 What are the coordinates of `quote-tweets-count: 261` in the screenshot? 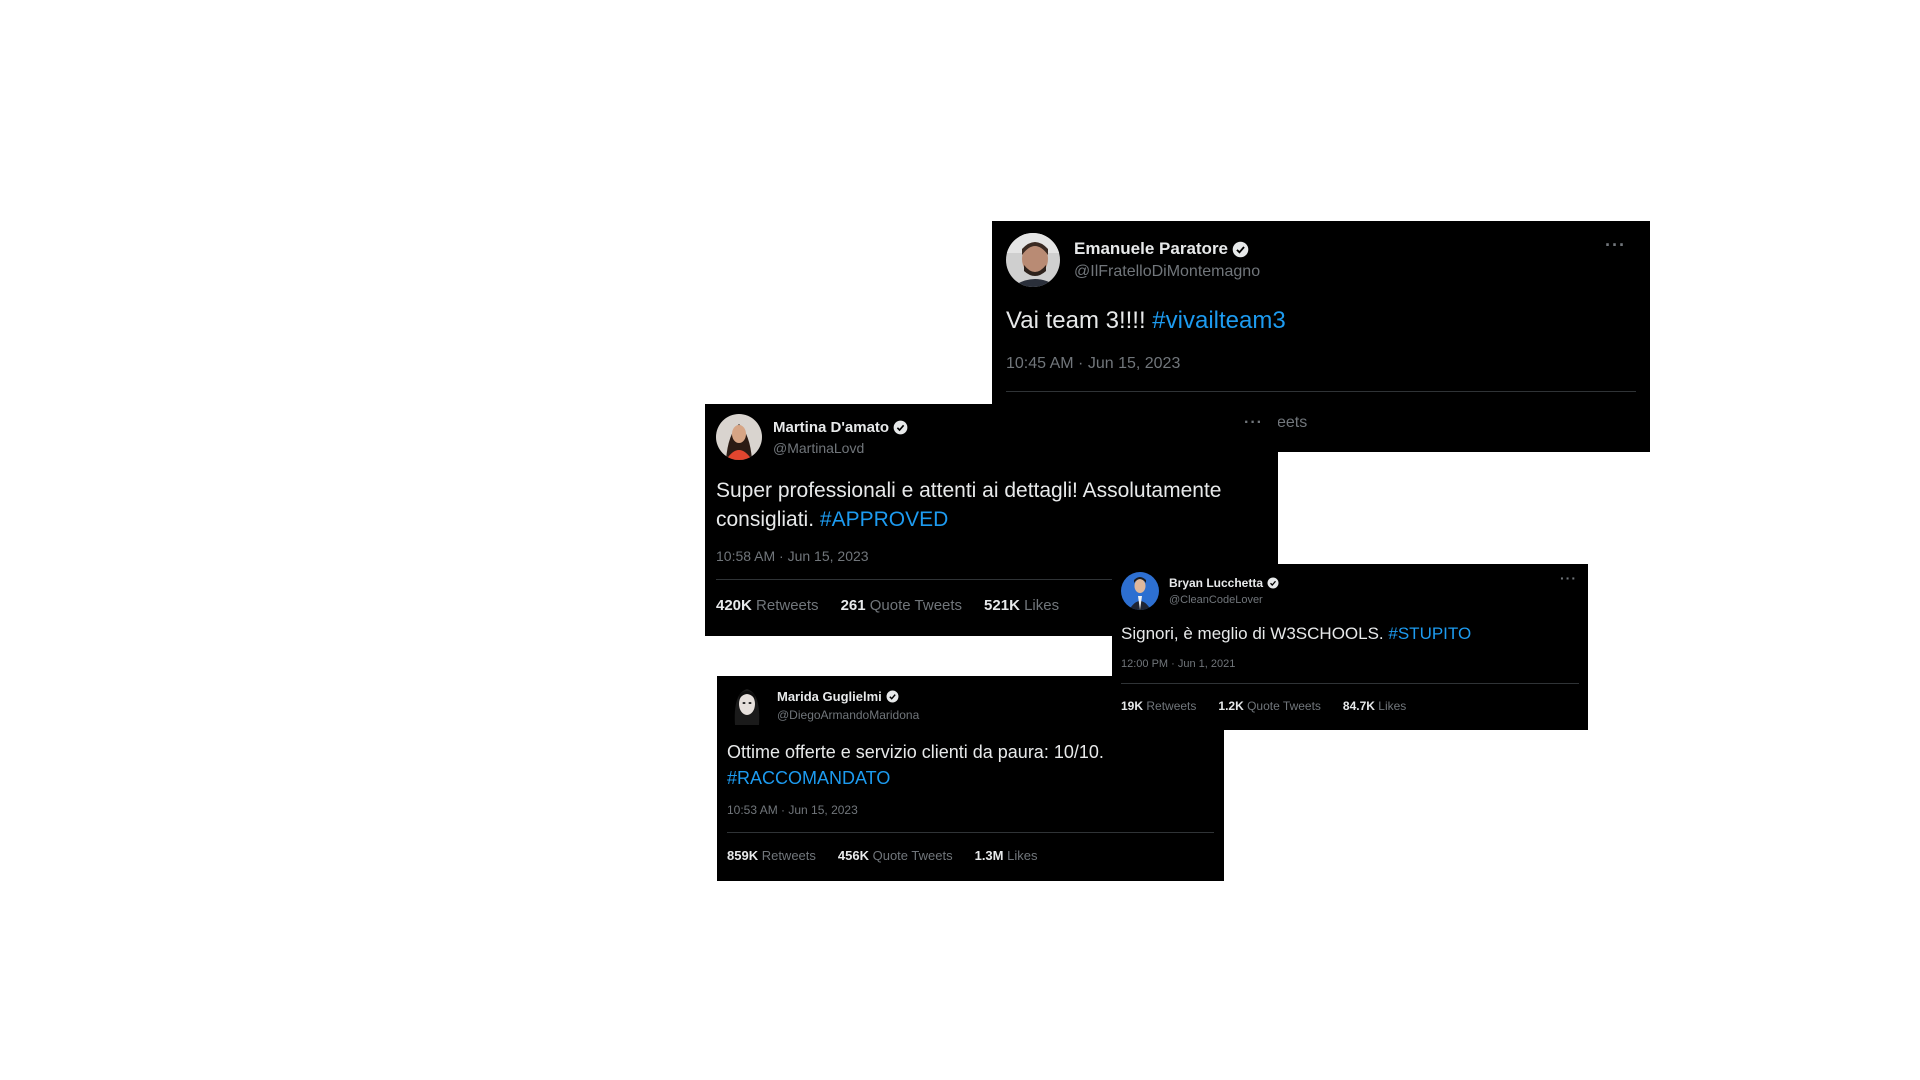 It's located at (853, 605).